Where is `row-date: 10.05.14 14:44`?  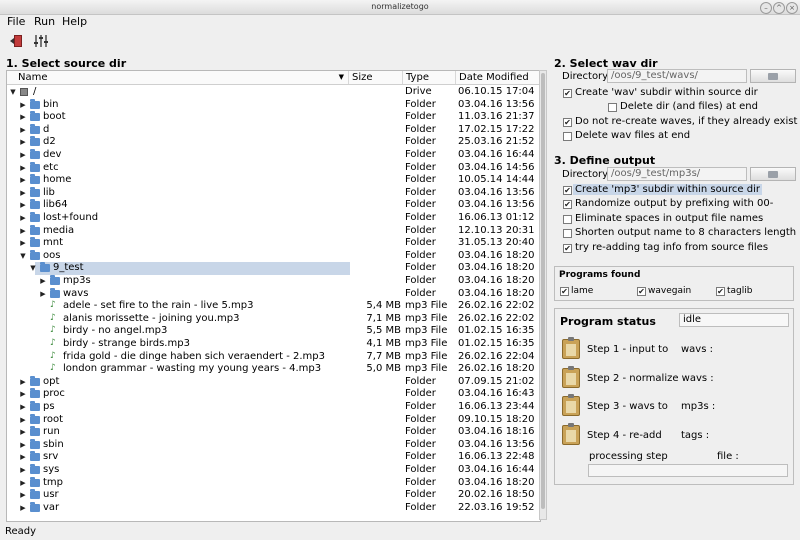
row-date: 10.05.14 14:44 is located at coordinates (496, 180).